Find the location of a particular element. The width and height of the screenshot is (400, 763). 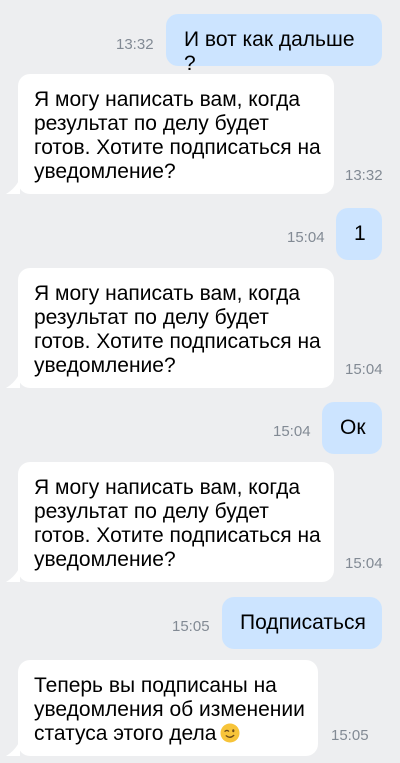

outgoing-message: 1 is located at coordinates (359, 234).